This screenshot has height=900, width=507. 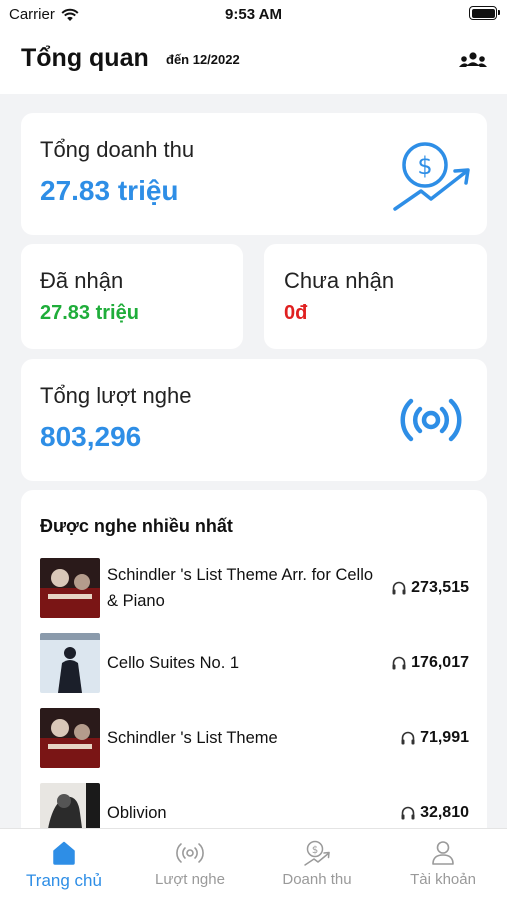 I want to click on list-item: Cello Suites No. 1 176,017, so click(x=254, y=663).